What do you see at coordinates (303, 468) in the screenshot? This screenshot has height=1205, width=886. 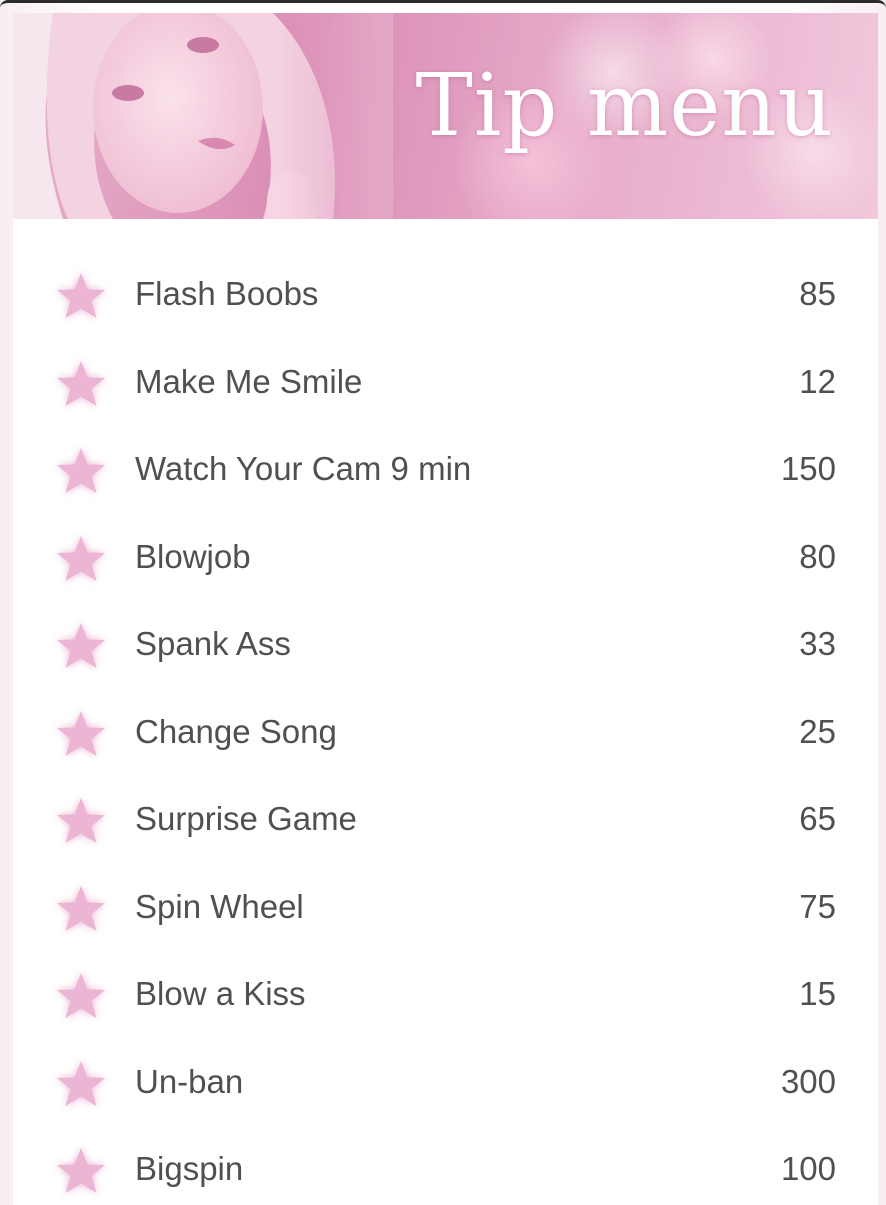 I see `item-label: Watch Your Cam 9 min` at bounding box center [303, 468].